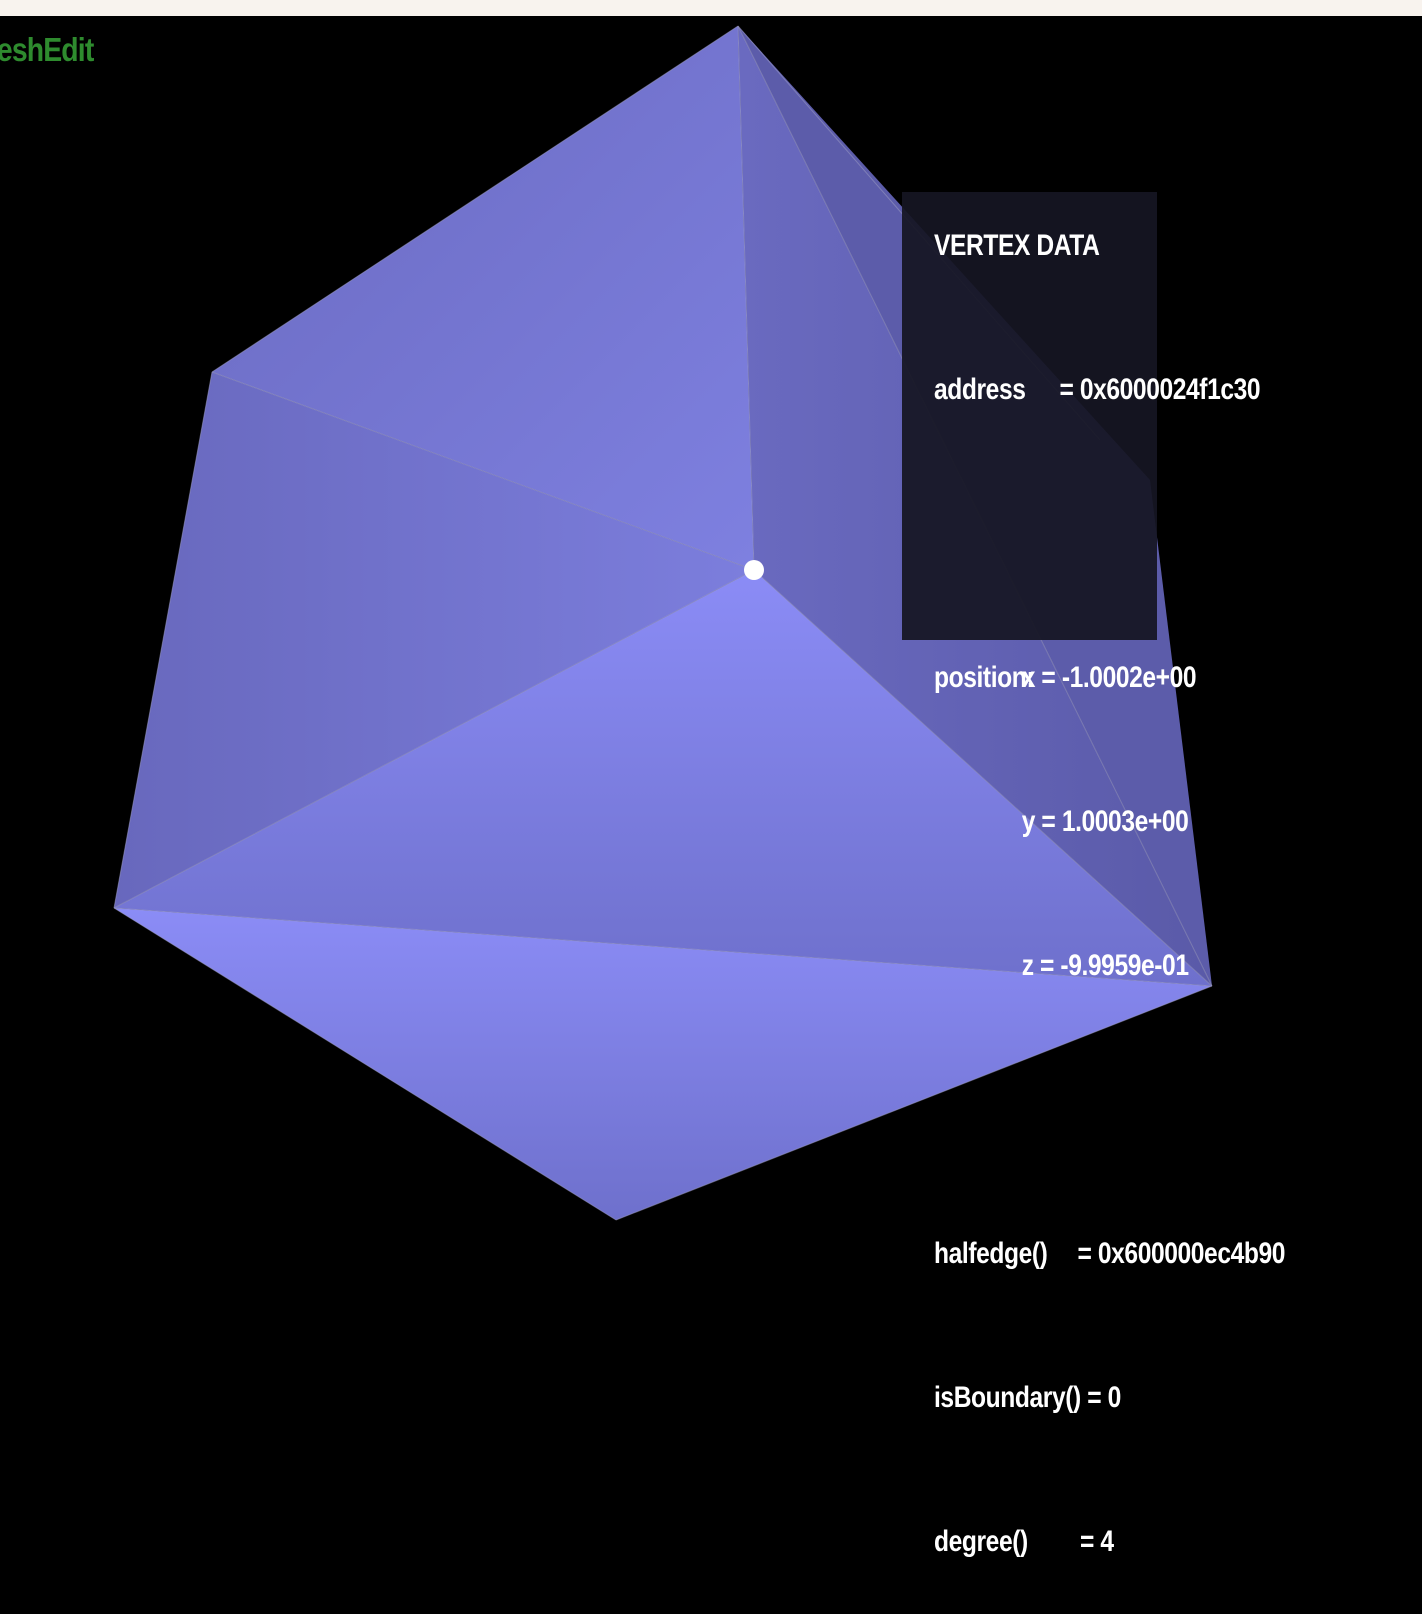 The height and width of the screenshot is (1614, 1422). I want to click on position-x-row: position:x = -1.0002e+00, so click(1109, 678).